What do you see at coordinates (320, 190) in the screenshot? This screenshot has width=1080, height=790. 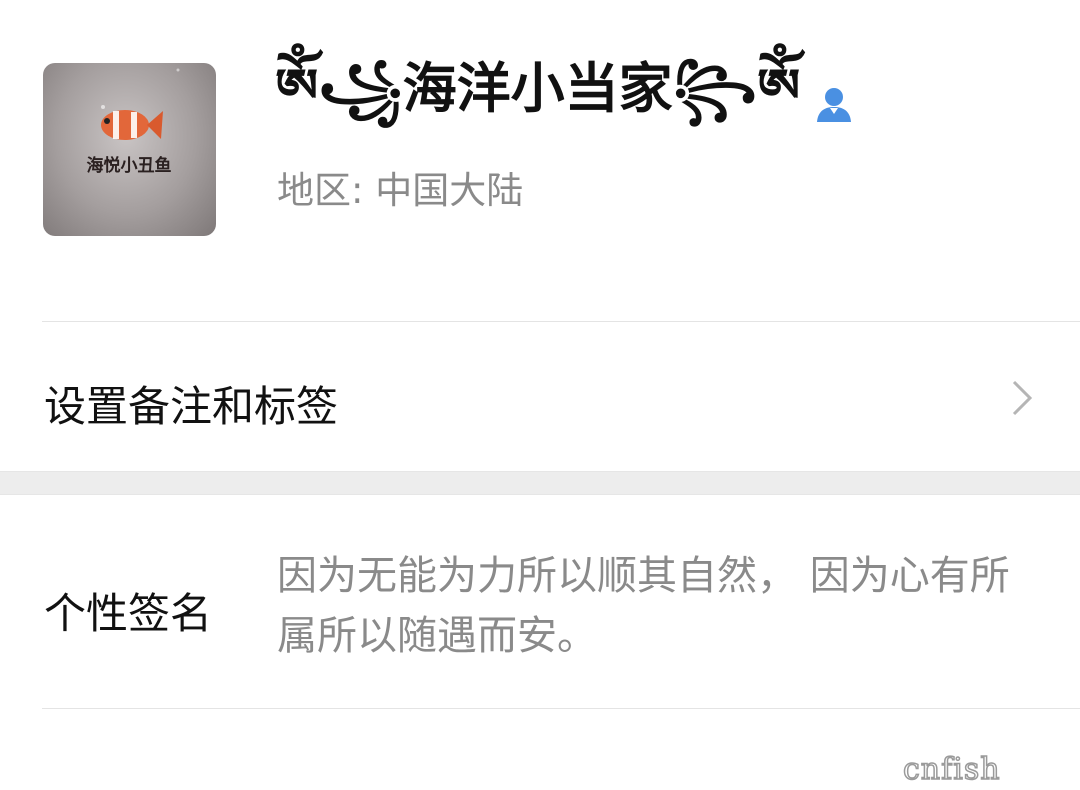 I see `region-label: 地区:` at bounding box center [320, 190].